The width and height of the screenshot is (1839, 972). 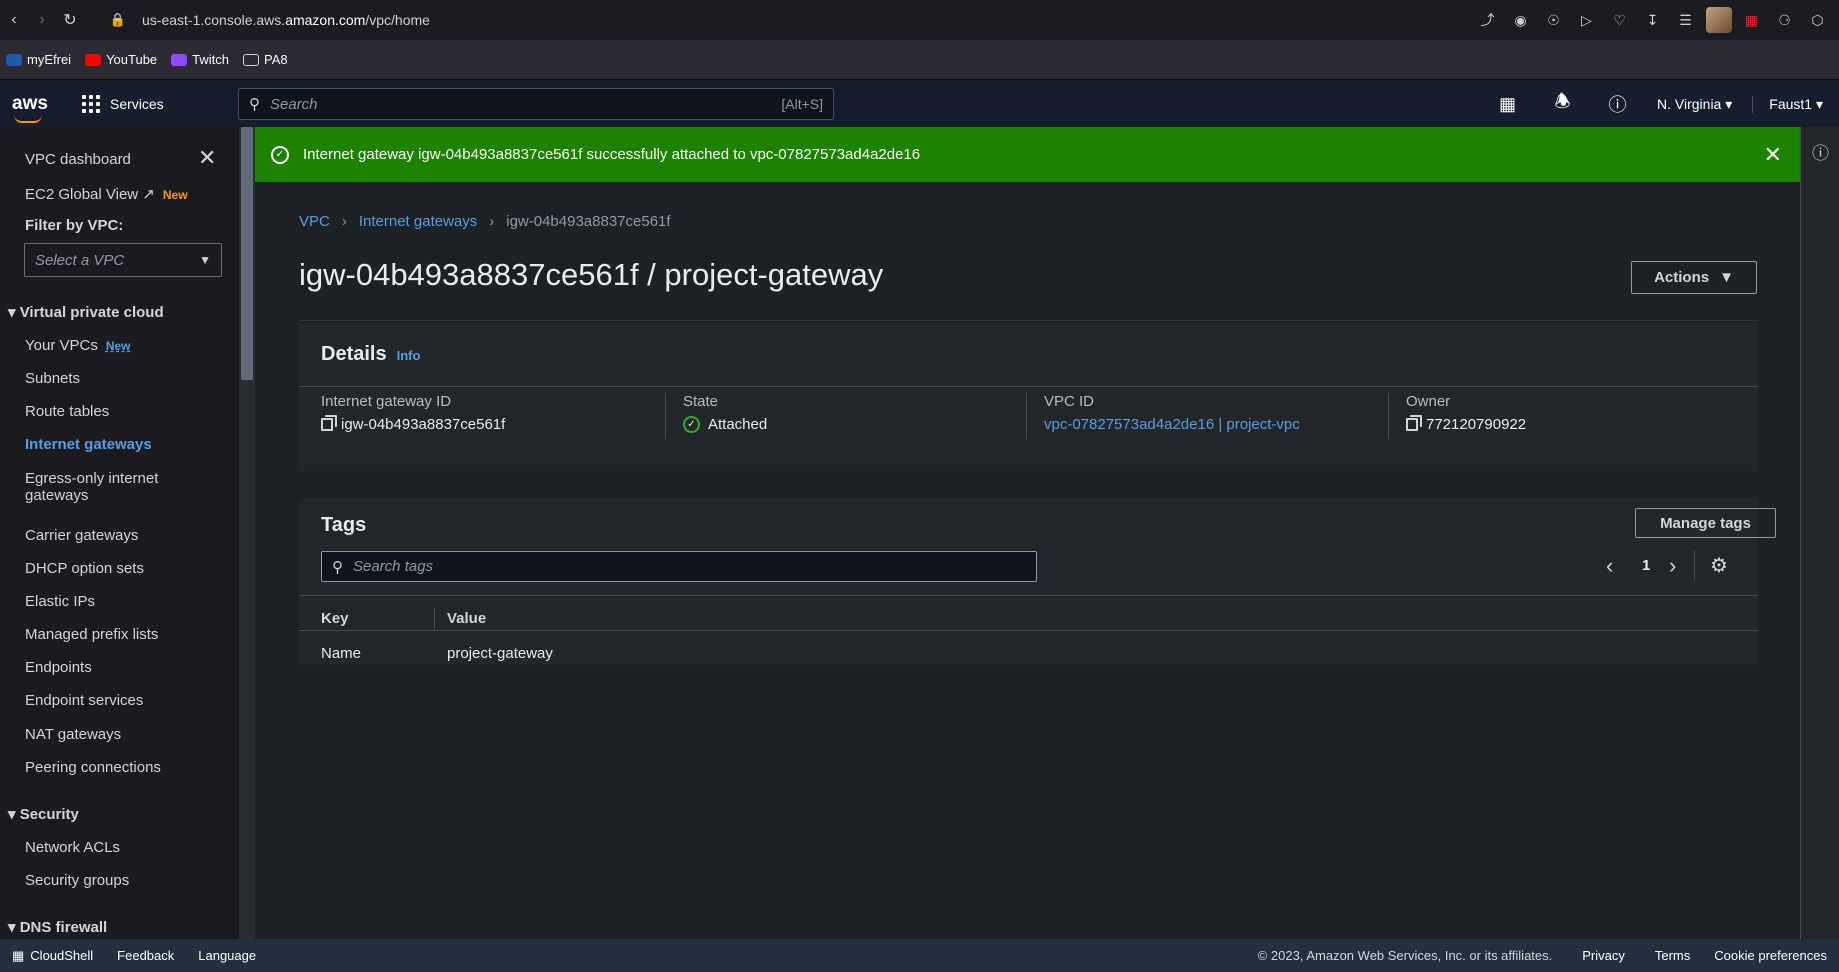 I want to click on pocket-icon: ☉, so click(x=1553, y=20).